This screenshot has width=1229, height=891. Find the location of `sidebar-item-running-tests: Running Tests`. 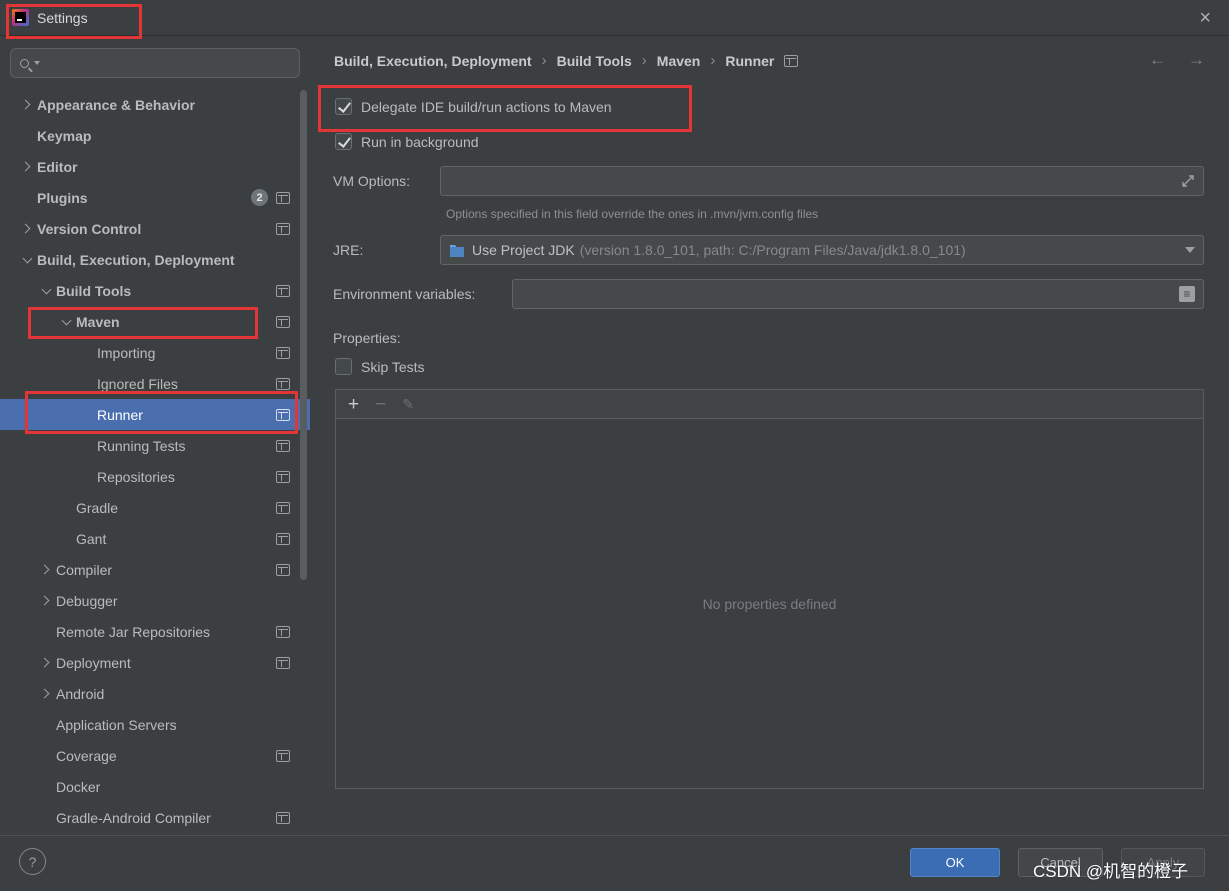

sidebar-item-running-tests: Running Tests is located at coordinates (155, 445).